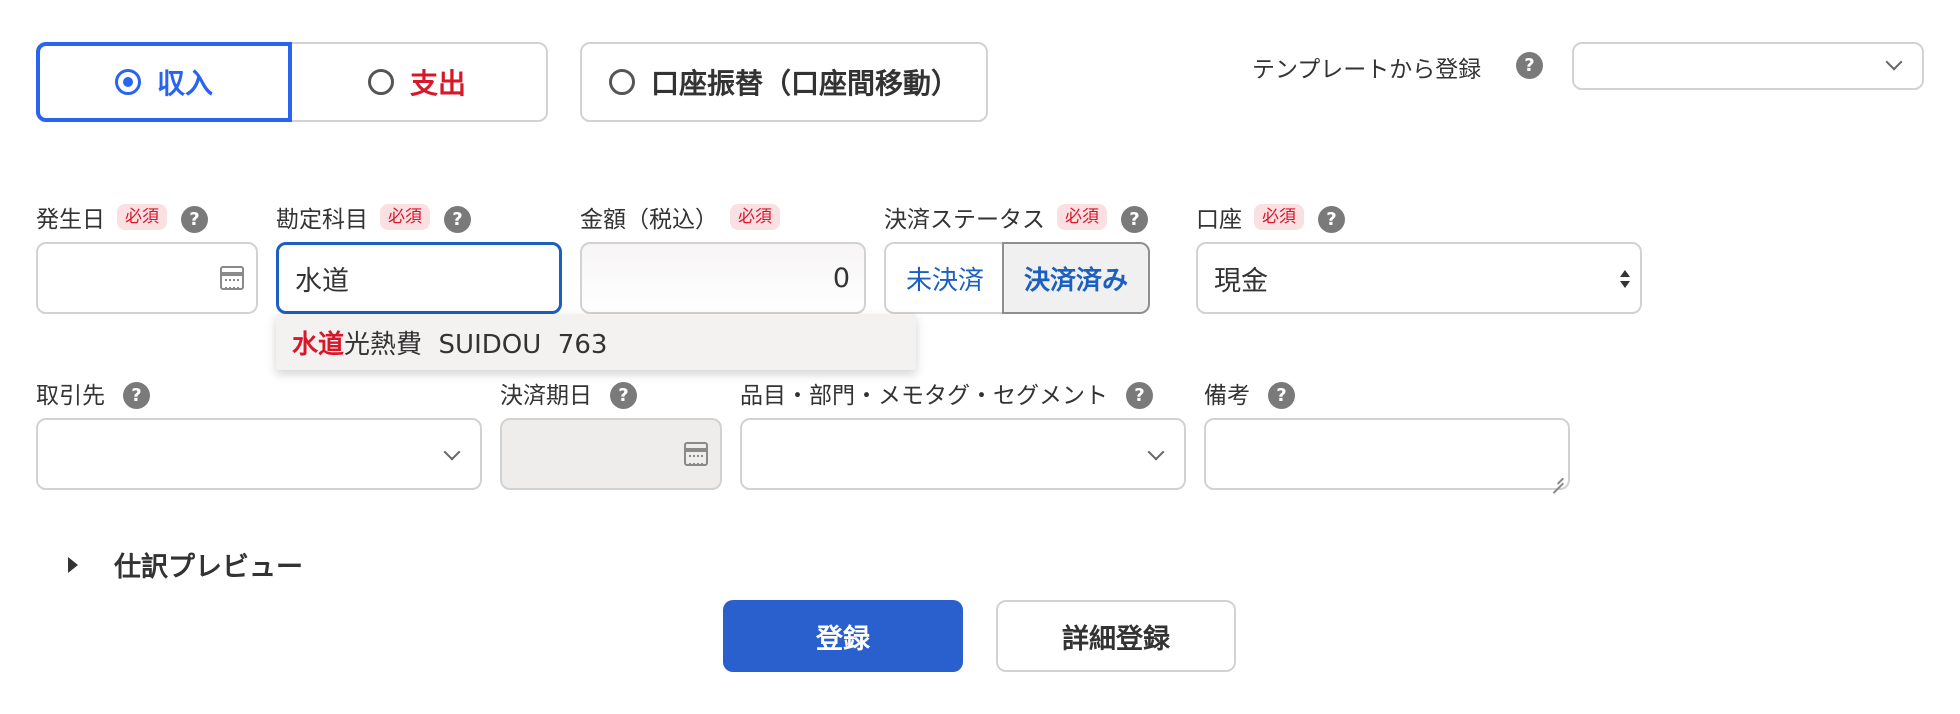 The height and width of the screenshot is (714, 1960). I want to click on wallet-field-label: 口座 必須 ?, so click(1270, 217).